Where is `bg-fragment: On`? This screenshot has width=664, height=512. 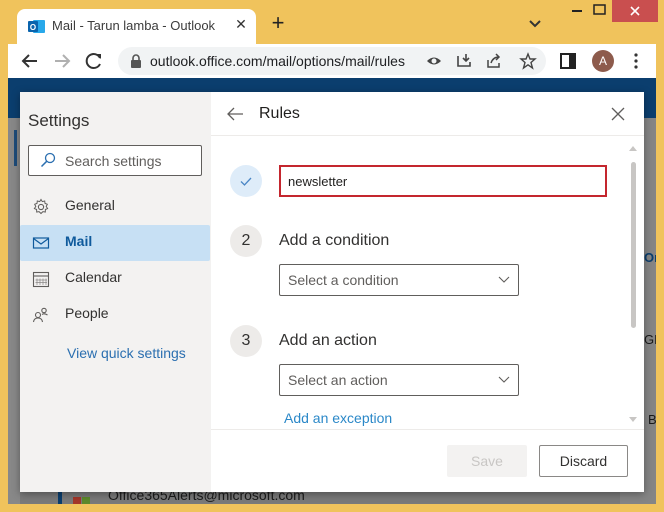
bg-fragment: On is located at coordinates (650, 257).